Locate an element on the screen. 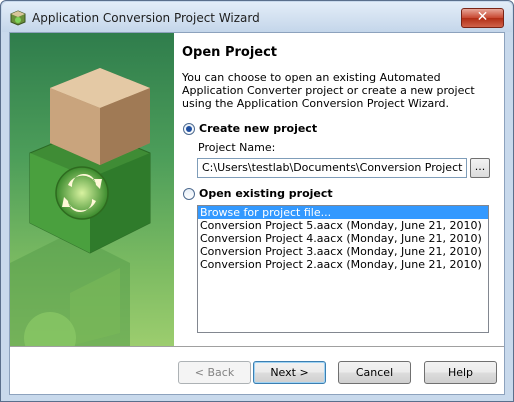  page-title: Open Project is located at coordinates (230, 52).